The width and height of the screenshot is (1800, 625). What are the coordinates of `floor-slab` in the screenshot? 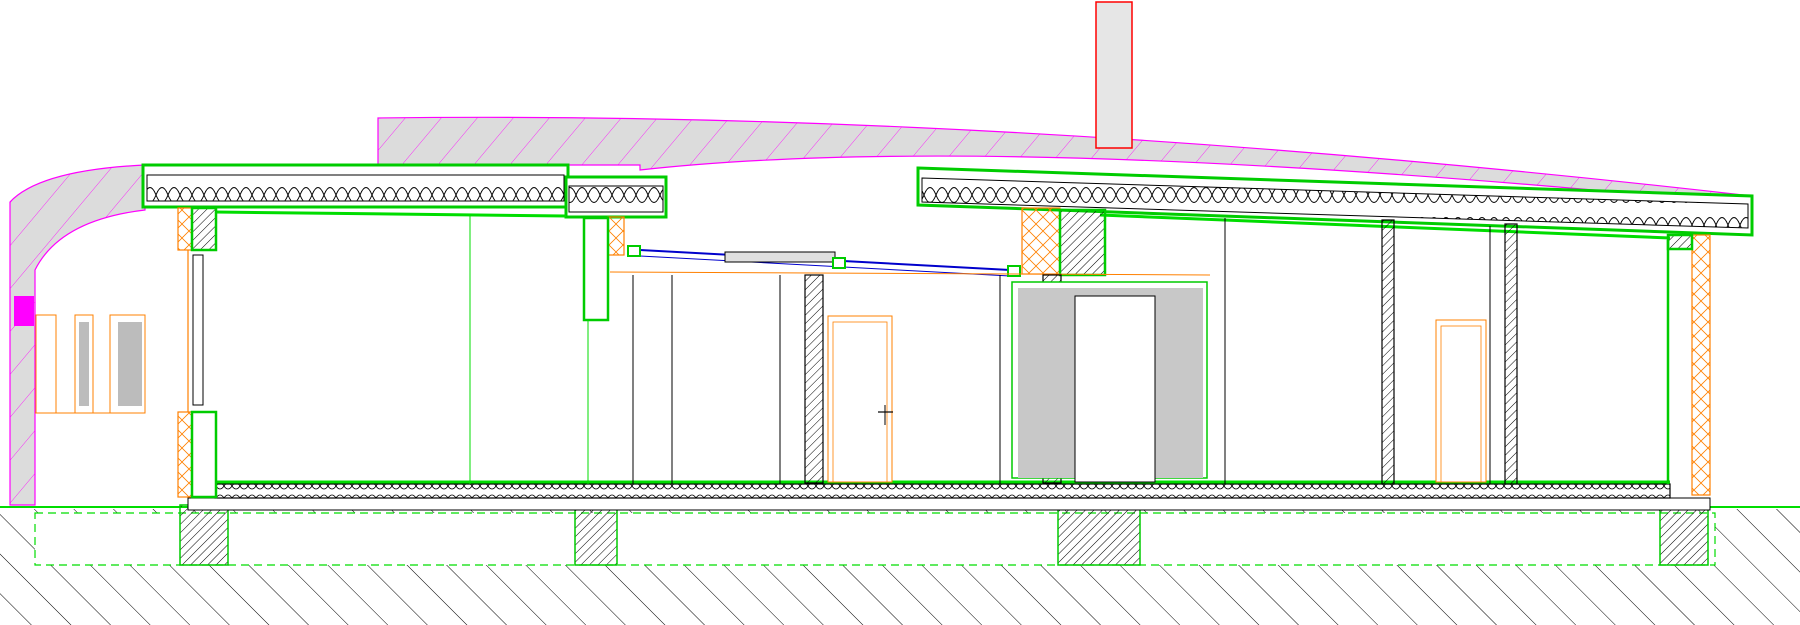 It's located at (949, 495).